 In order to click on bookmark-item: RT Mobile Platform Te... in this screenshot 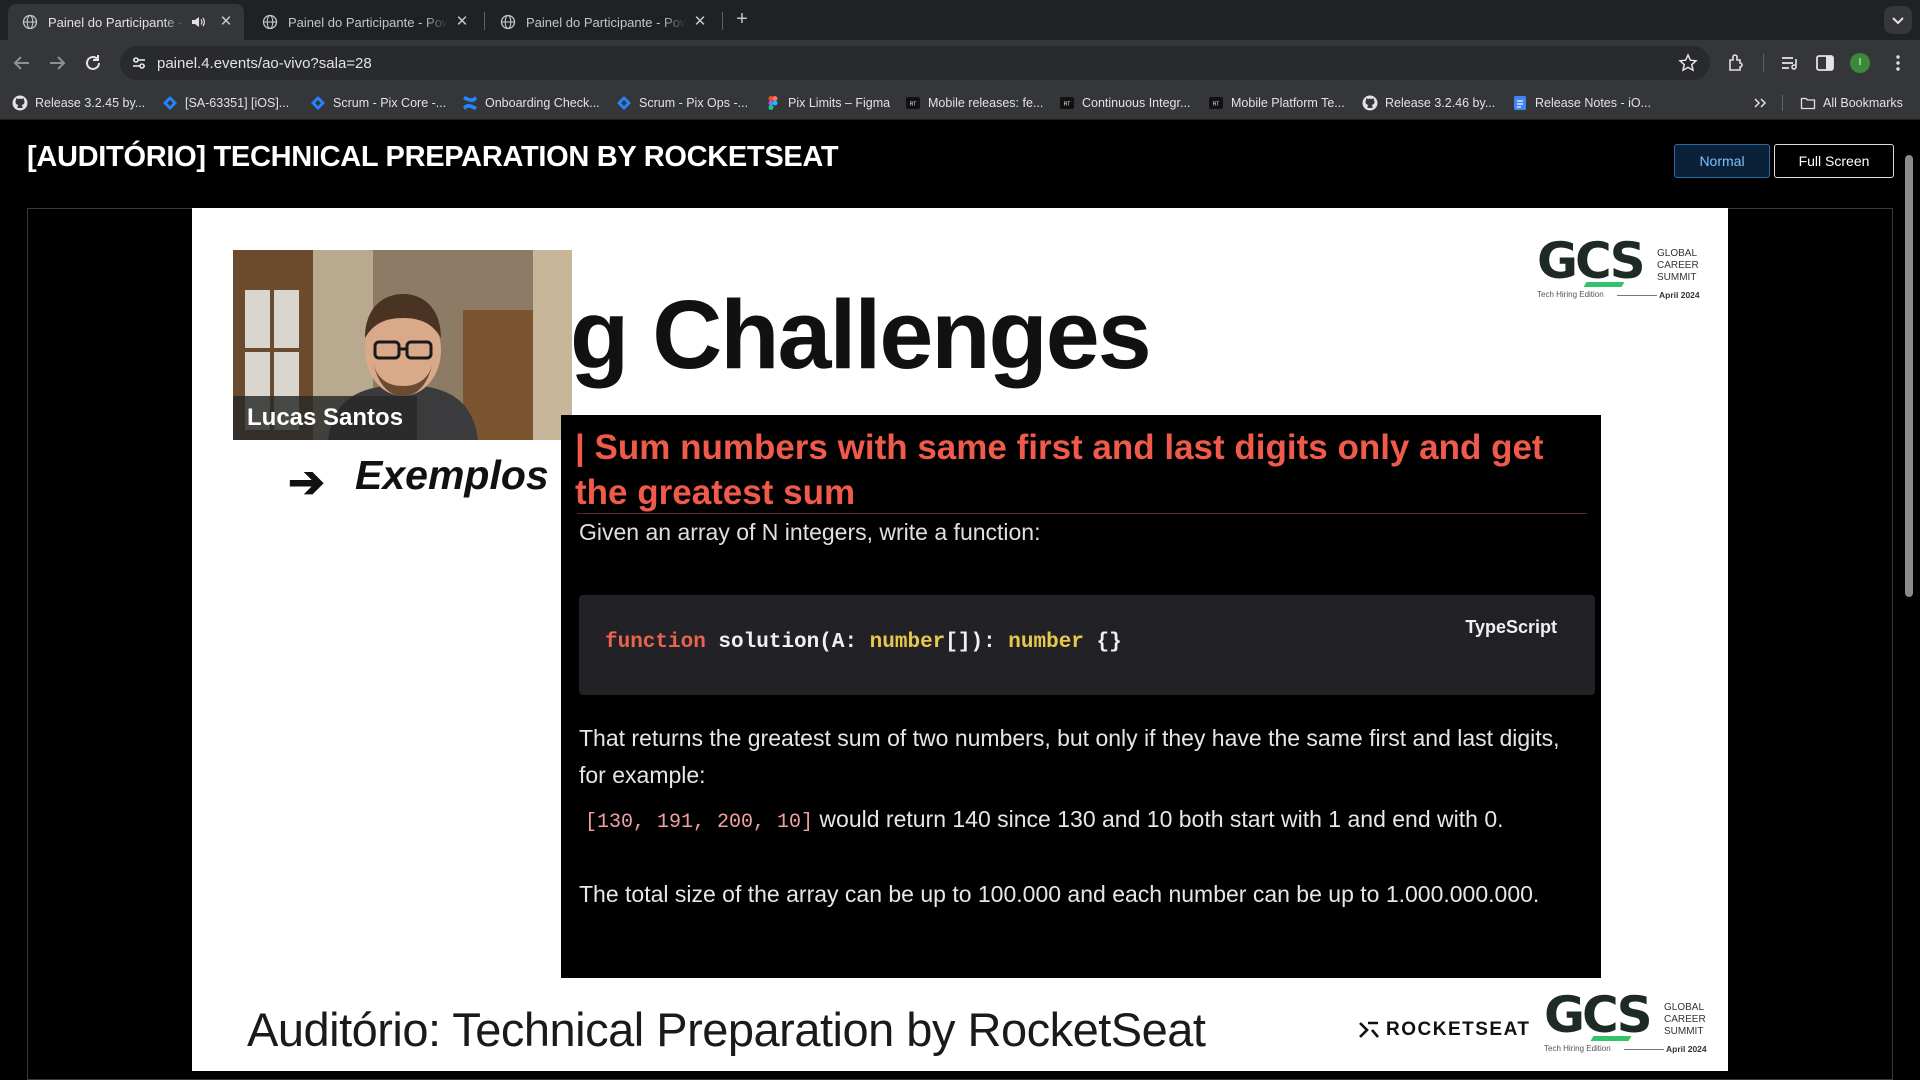, I will do `click(1276, 103)`.